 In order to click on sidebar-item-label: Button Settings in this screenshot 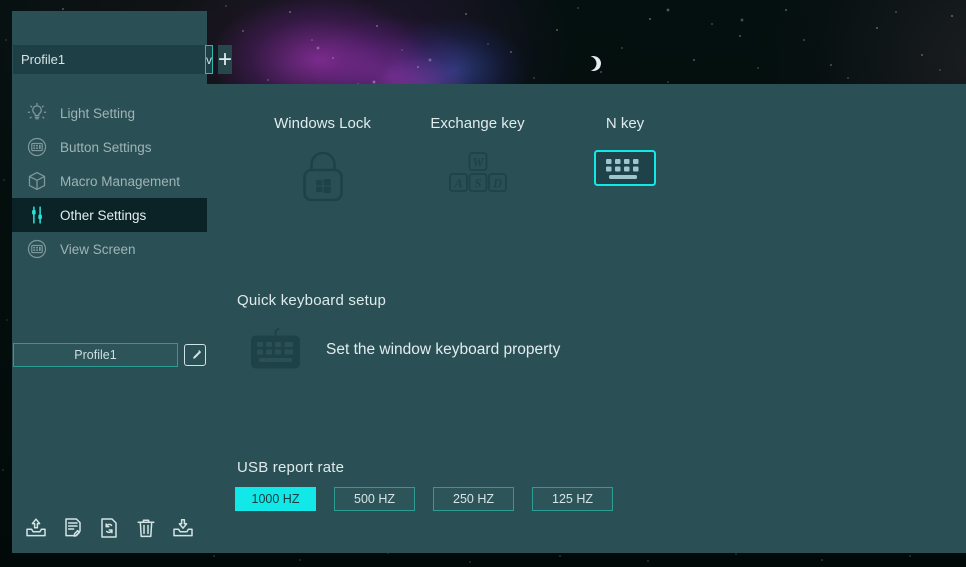, I will do `click(106, 147)`.